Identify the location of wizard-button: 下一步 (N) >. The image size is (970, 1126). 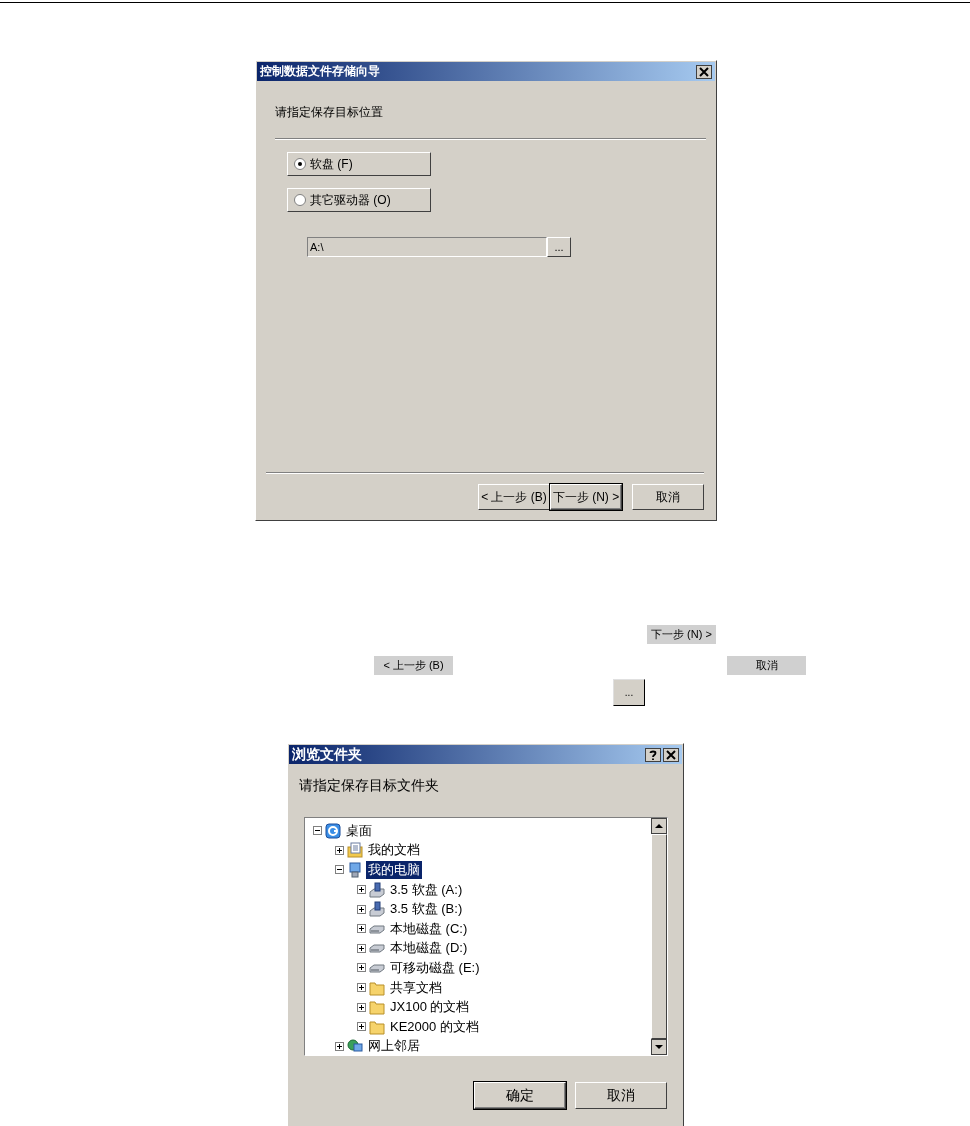
(586, 497).